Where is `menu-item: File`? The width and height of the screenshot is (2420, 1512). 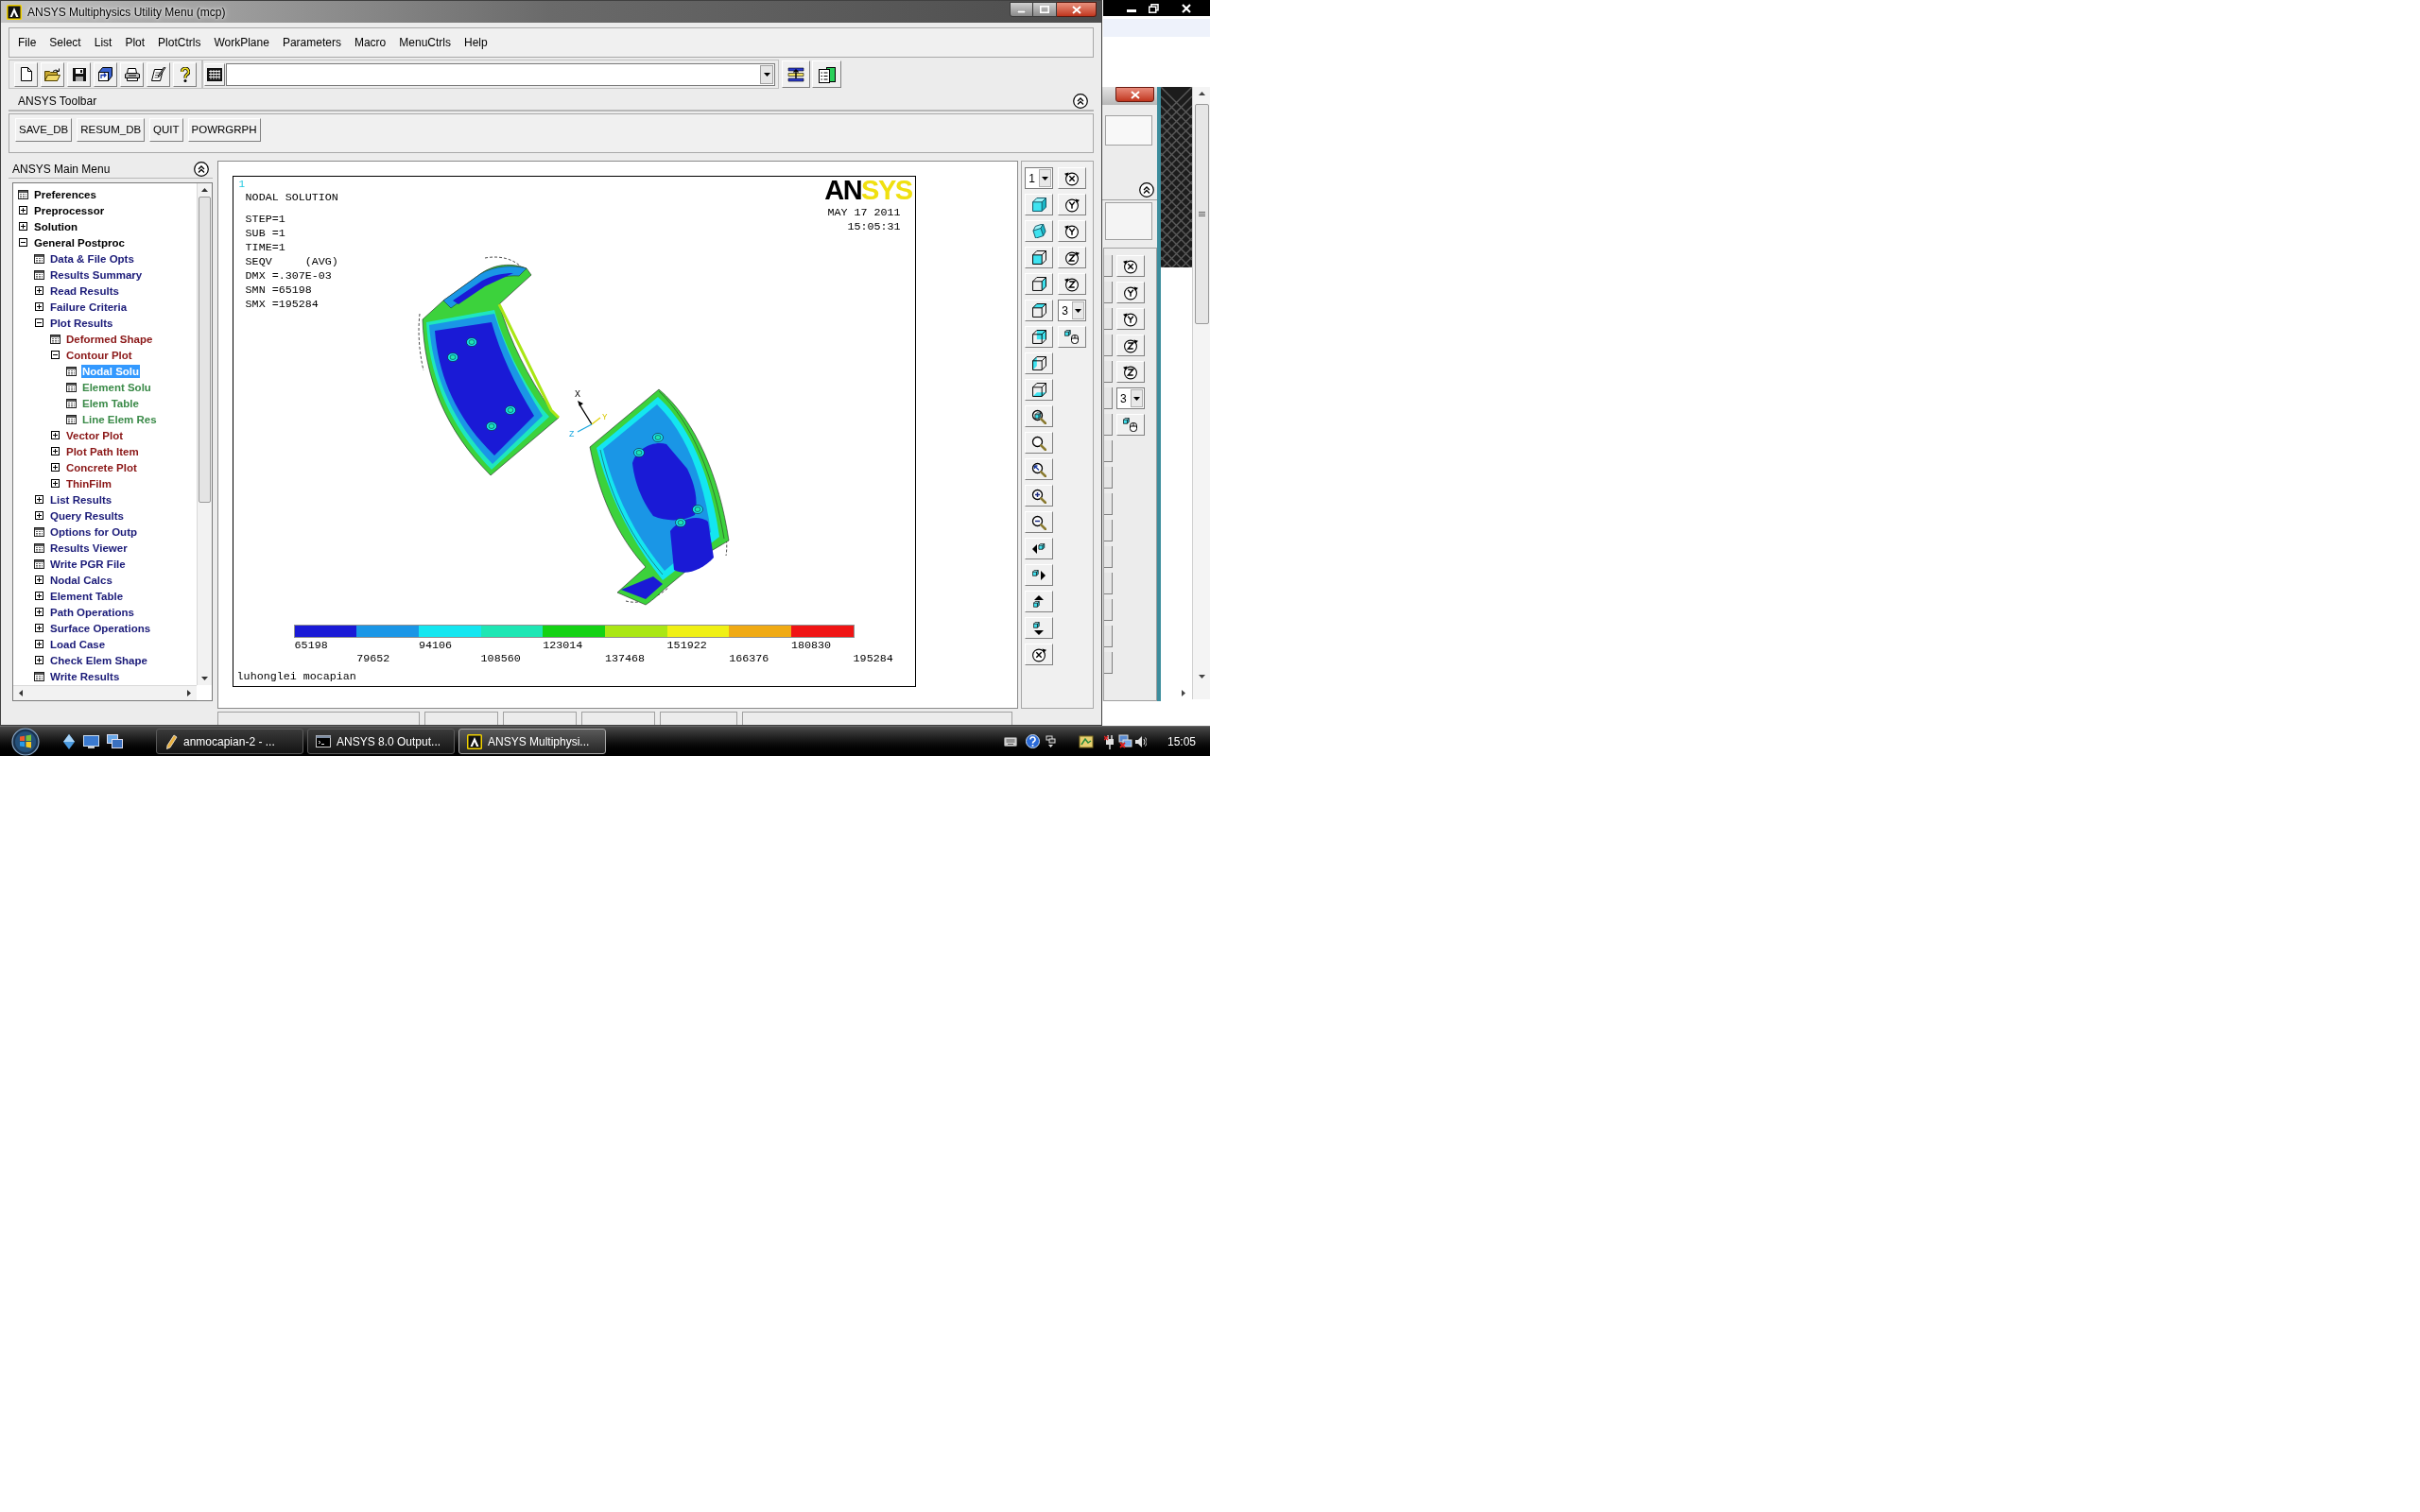
menu-item: File is located at coordinates (28, 42).